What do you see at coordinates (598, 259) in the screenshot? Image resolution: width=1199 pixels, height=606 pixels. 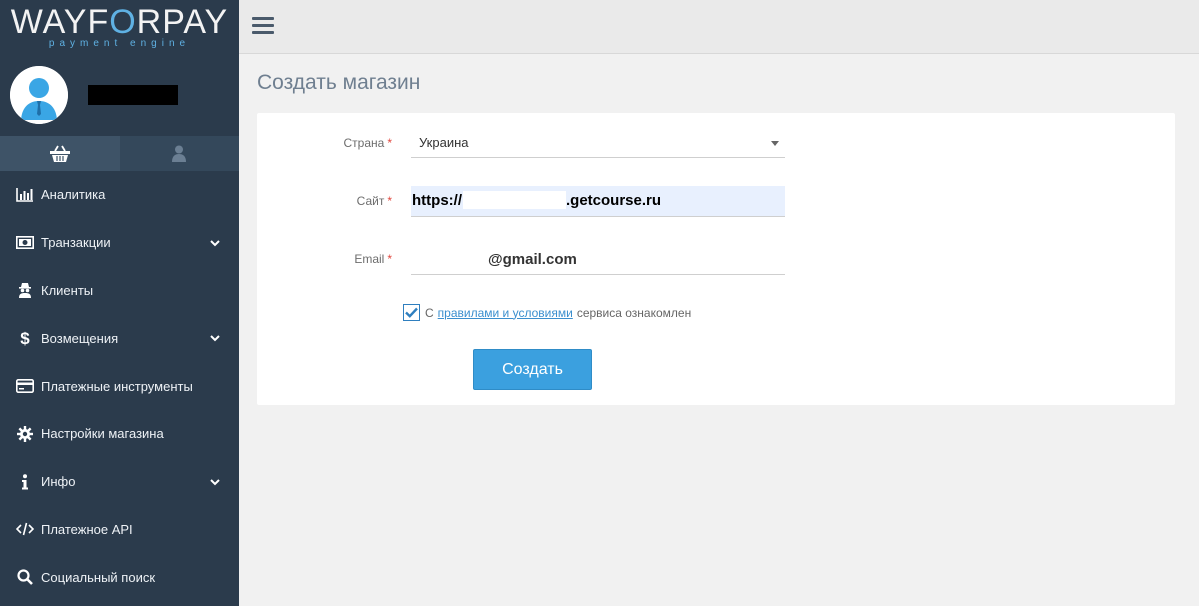 I see `email-field: @gmail.com` at bounding box center [598, 259].